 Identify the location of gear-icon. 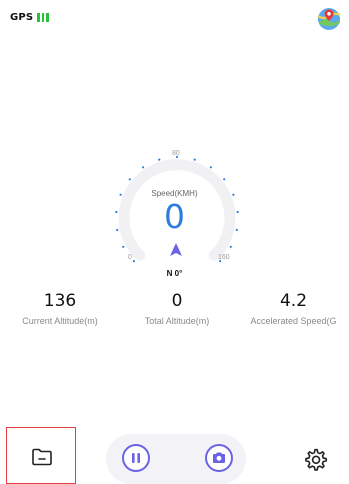
(316, 459).